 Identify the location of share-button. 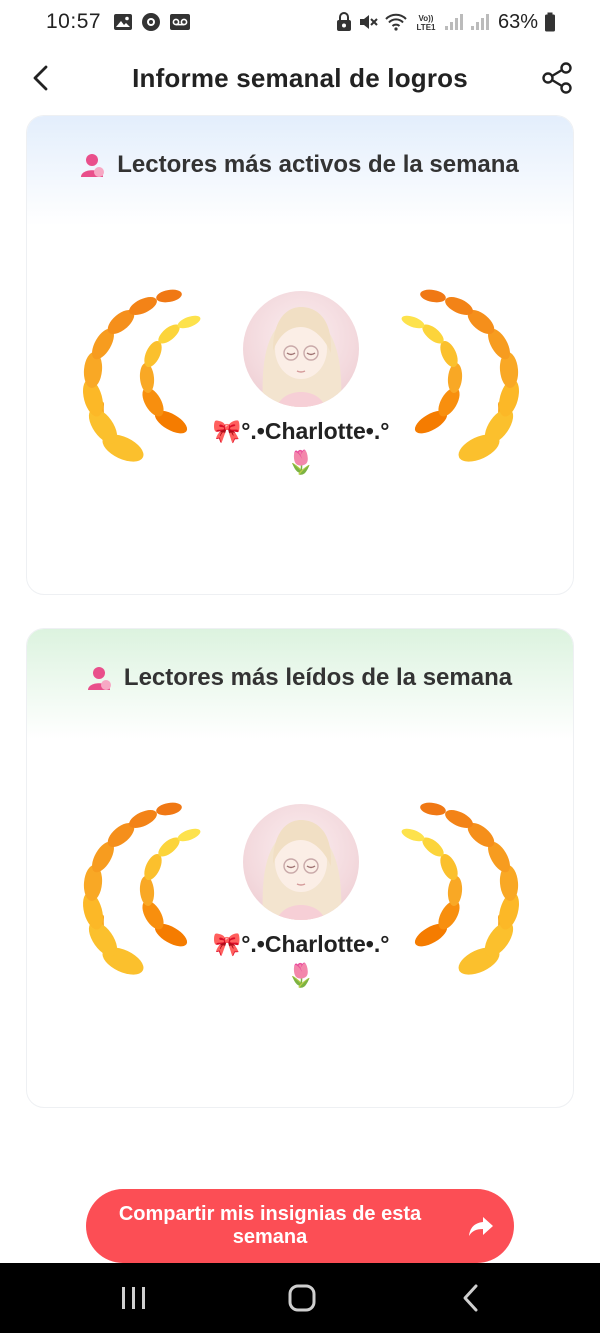
(558, 78).